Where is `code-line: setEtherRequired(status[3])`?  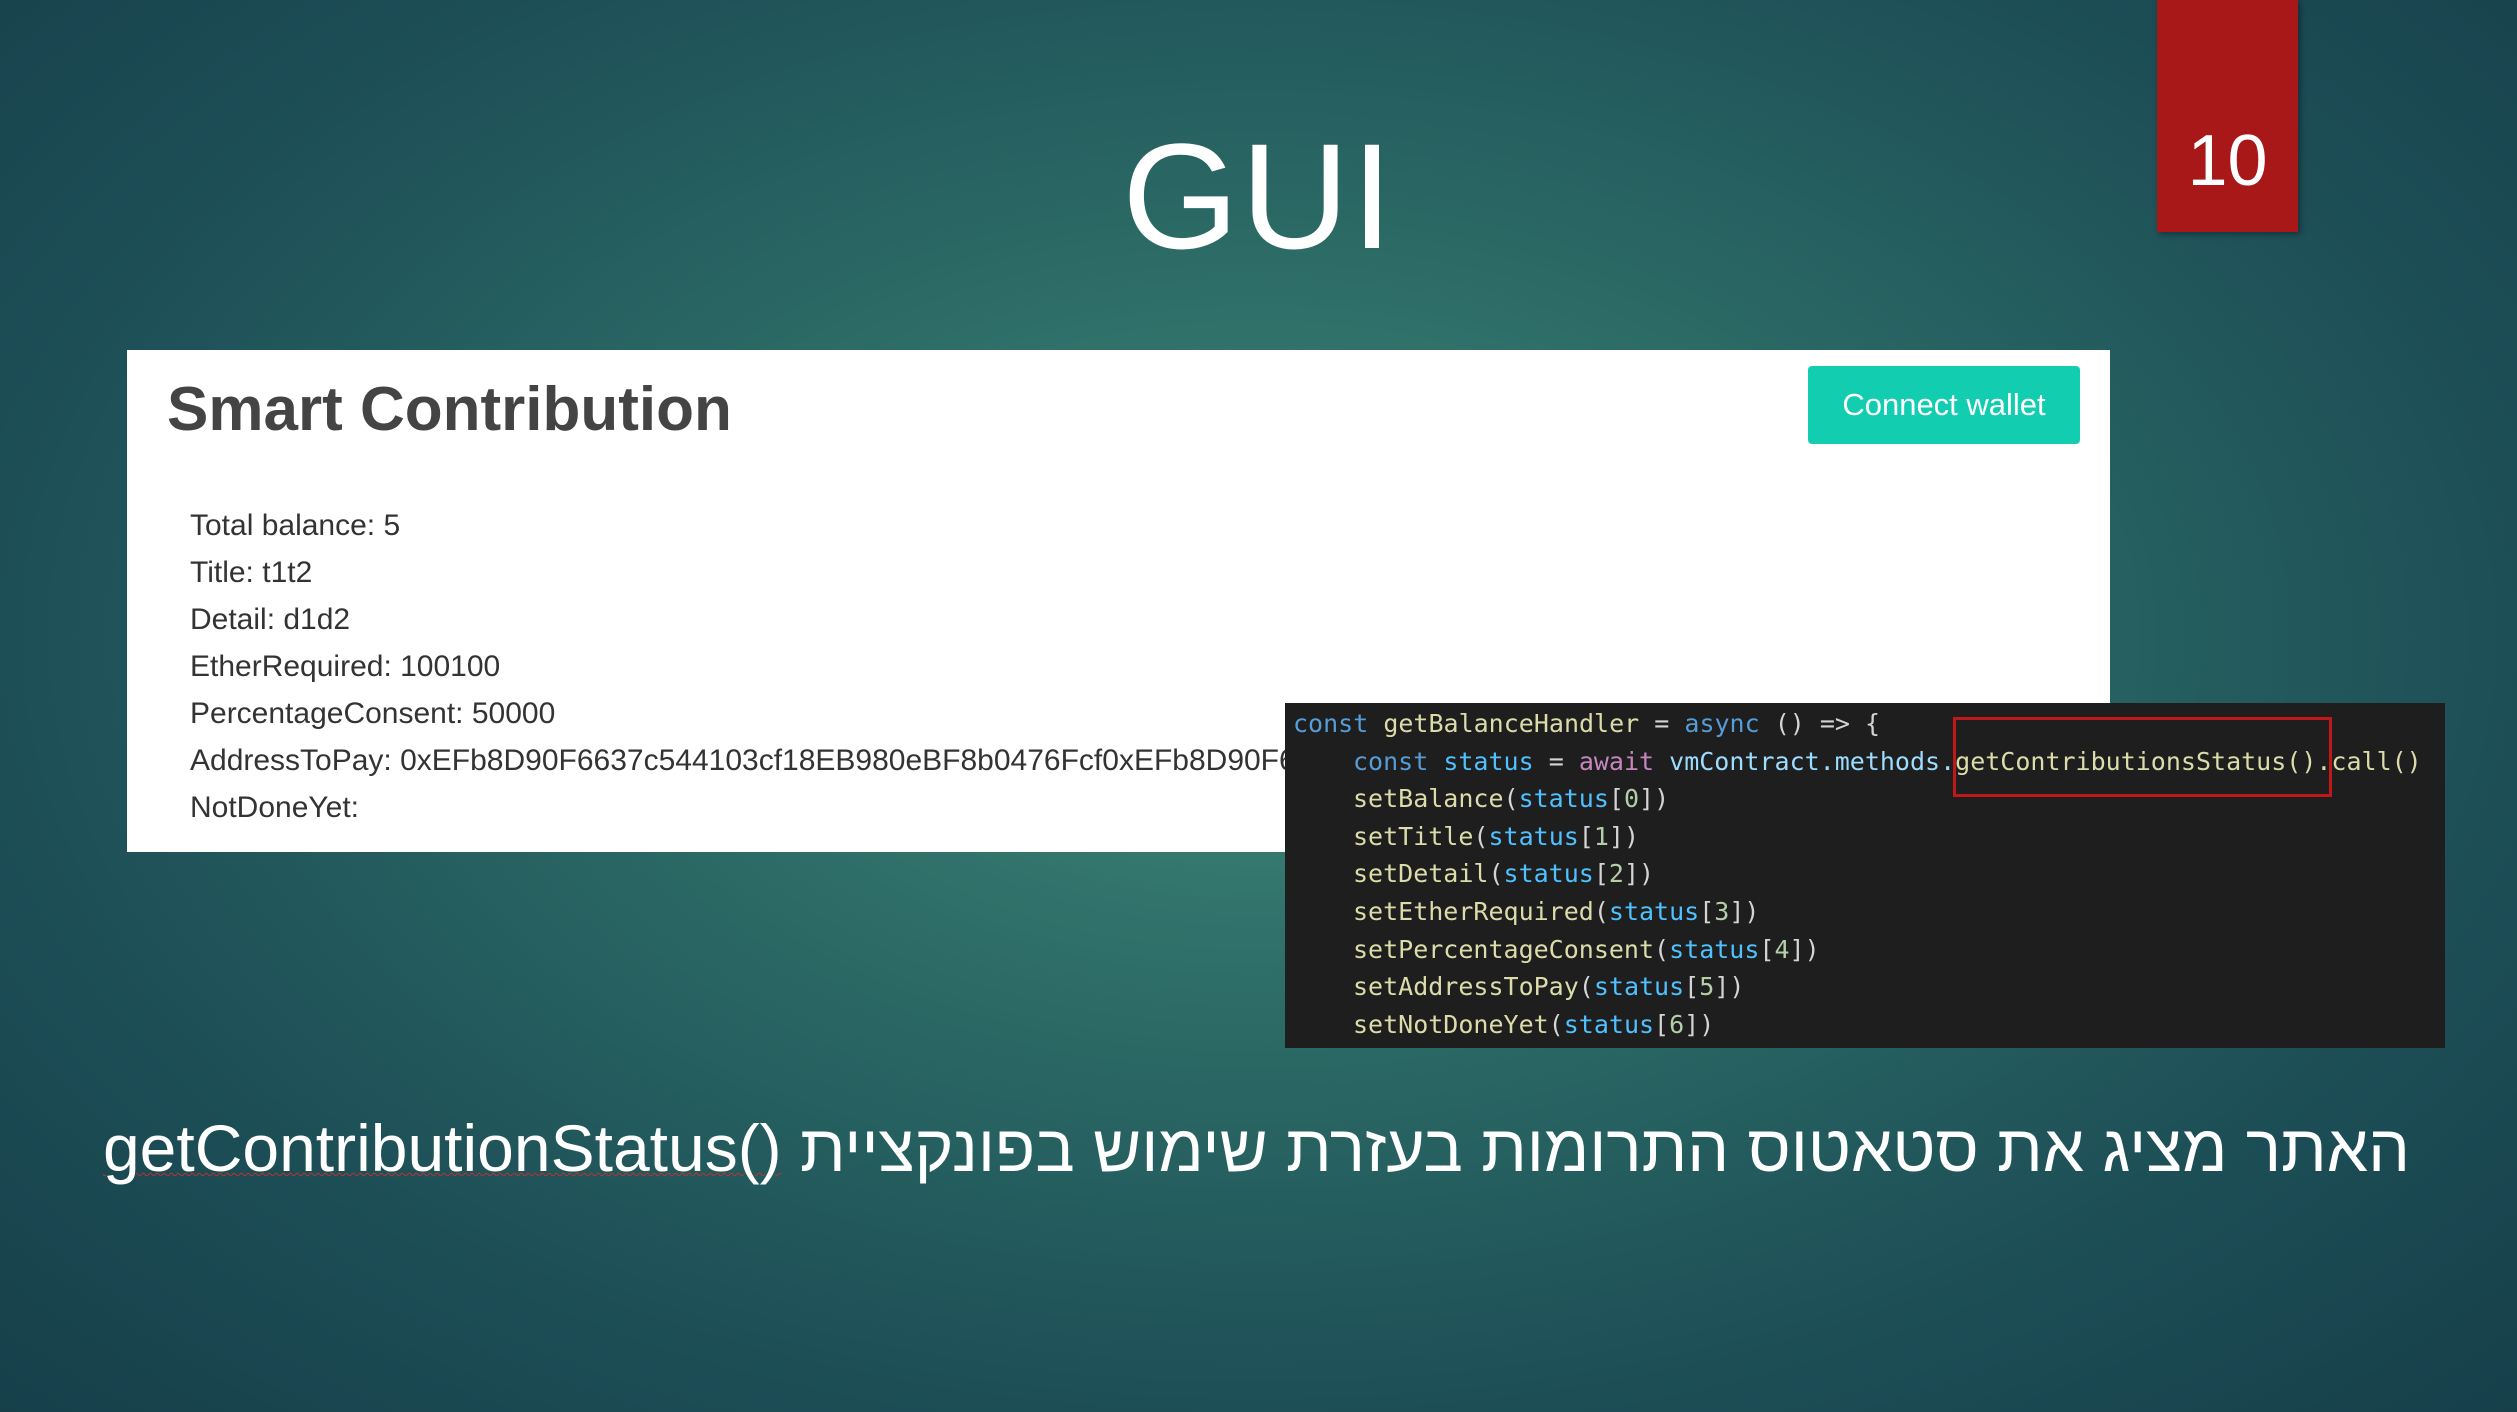
code-line: setEtherRequired(status[3]) is located at coordinates (1865, 912).